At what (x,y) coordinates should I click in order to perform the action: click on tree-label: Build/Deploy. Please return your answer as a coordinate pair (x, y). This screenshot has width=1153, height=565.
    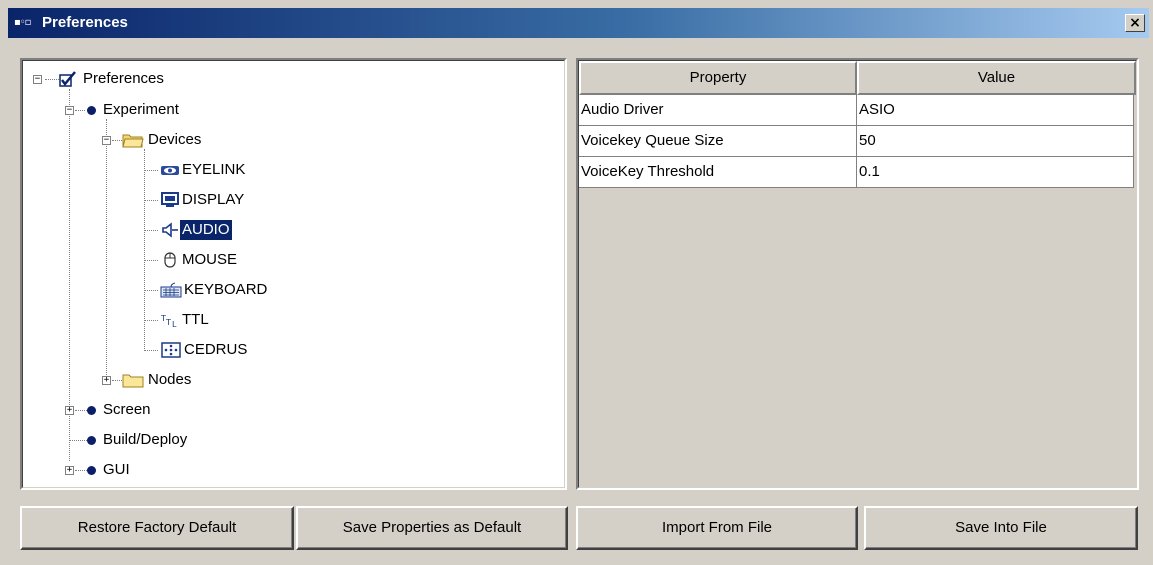
    Looking at the image, I should click on (145, 439).